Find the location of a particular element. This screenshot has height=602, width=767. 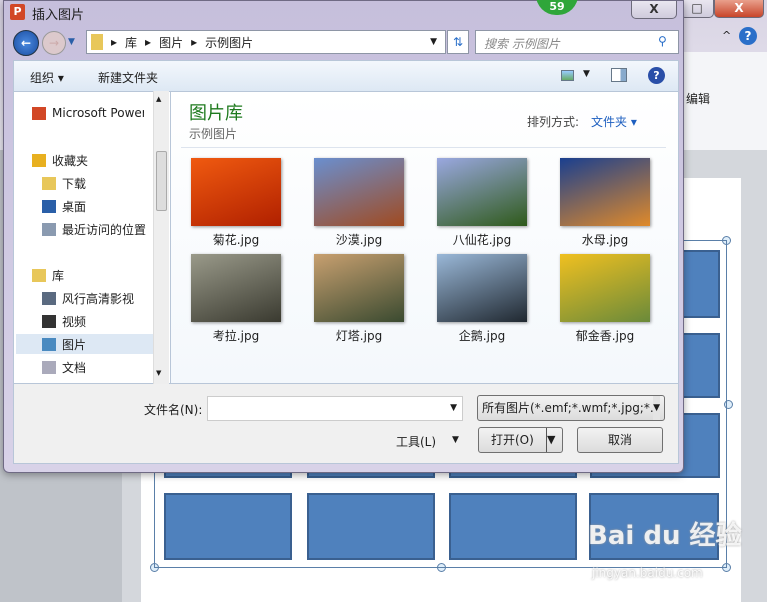

nav-item-label: 视频 is located at coordinates (74, 322).